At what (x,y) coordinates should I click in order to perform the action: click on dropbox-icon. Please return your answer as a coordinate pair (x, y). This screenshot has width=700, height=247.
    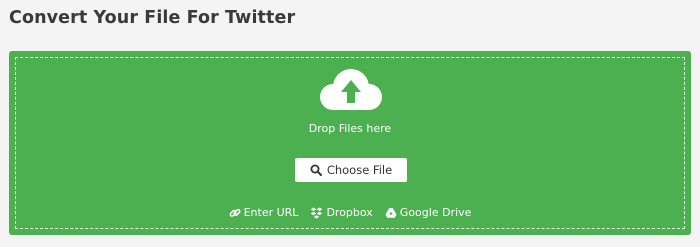
    Looking at the image, I should click on (316, 213).